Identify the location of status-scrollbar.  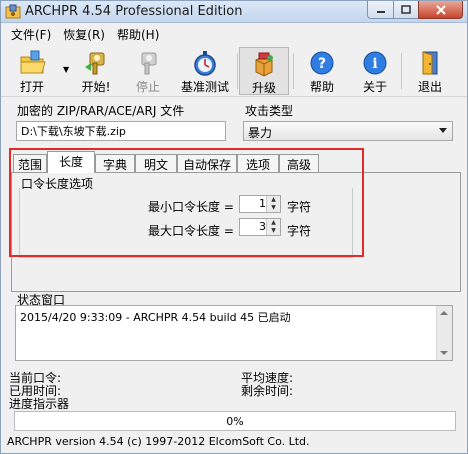
(444, 333).